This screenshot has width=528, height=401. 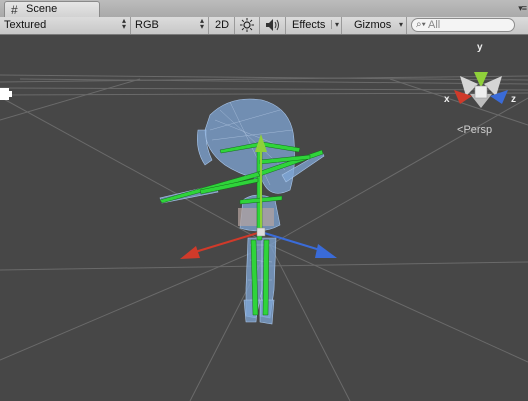 What do you see at coordinates (326, 251) in the screenshot?
I see `z-axis-arrow` at bounding box center [326, 251].